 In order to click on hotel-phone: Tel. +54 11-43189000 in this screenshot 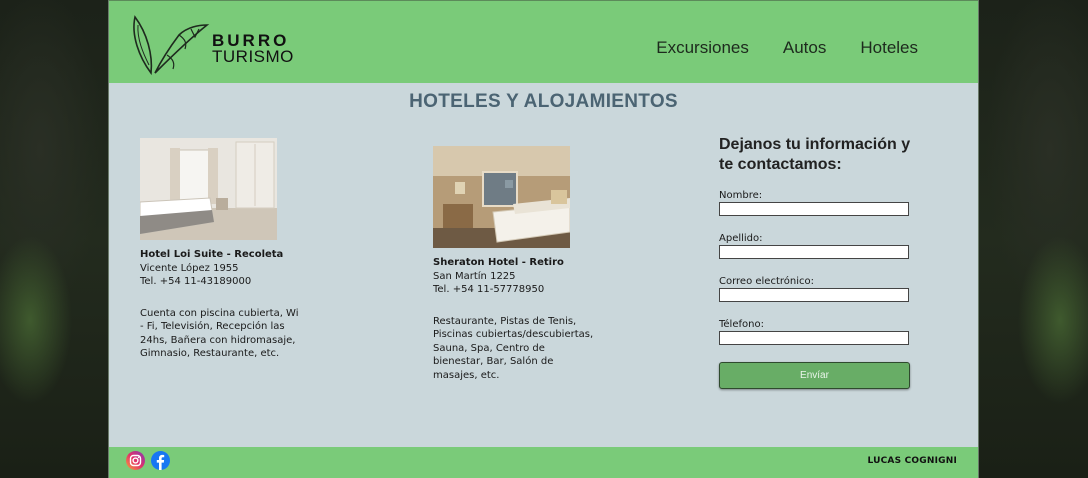, I will do `click(196, 281)`.